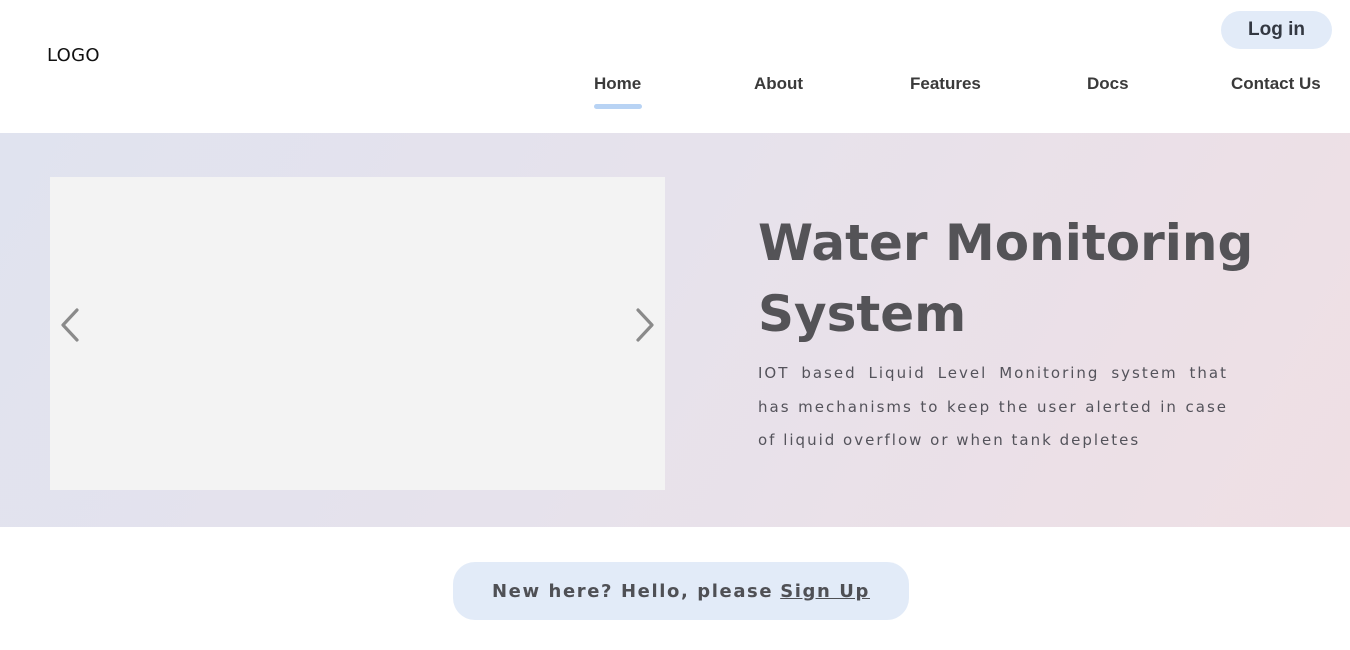 This screenshot has width=1350, height=650. Describe the element at coordinates (618, 106) in the screenshot. I see `active-nav-indicator` at that location.